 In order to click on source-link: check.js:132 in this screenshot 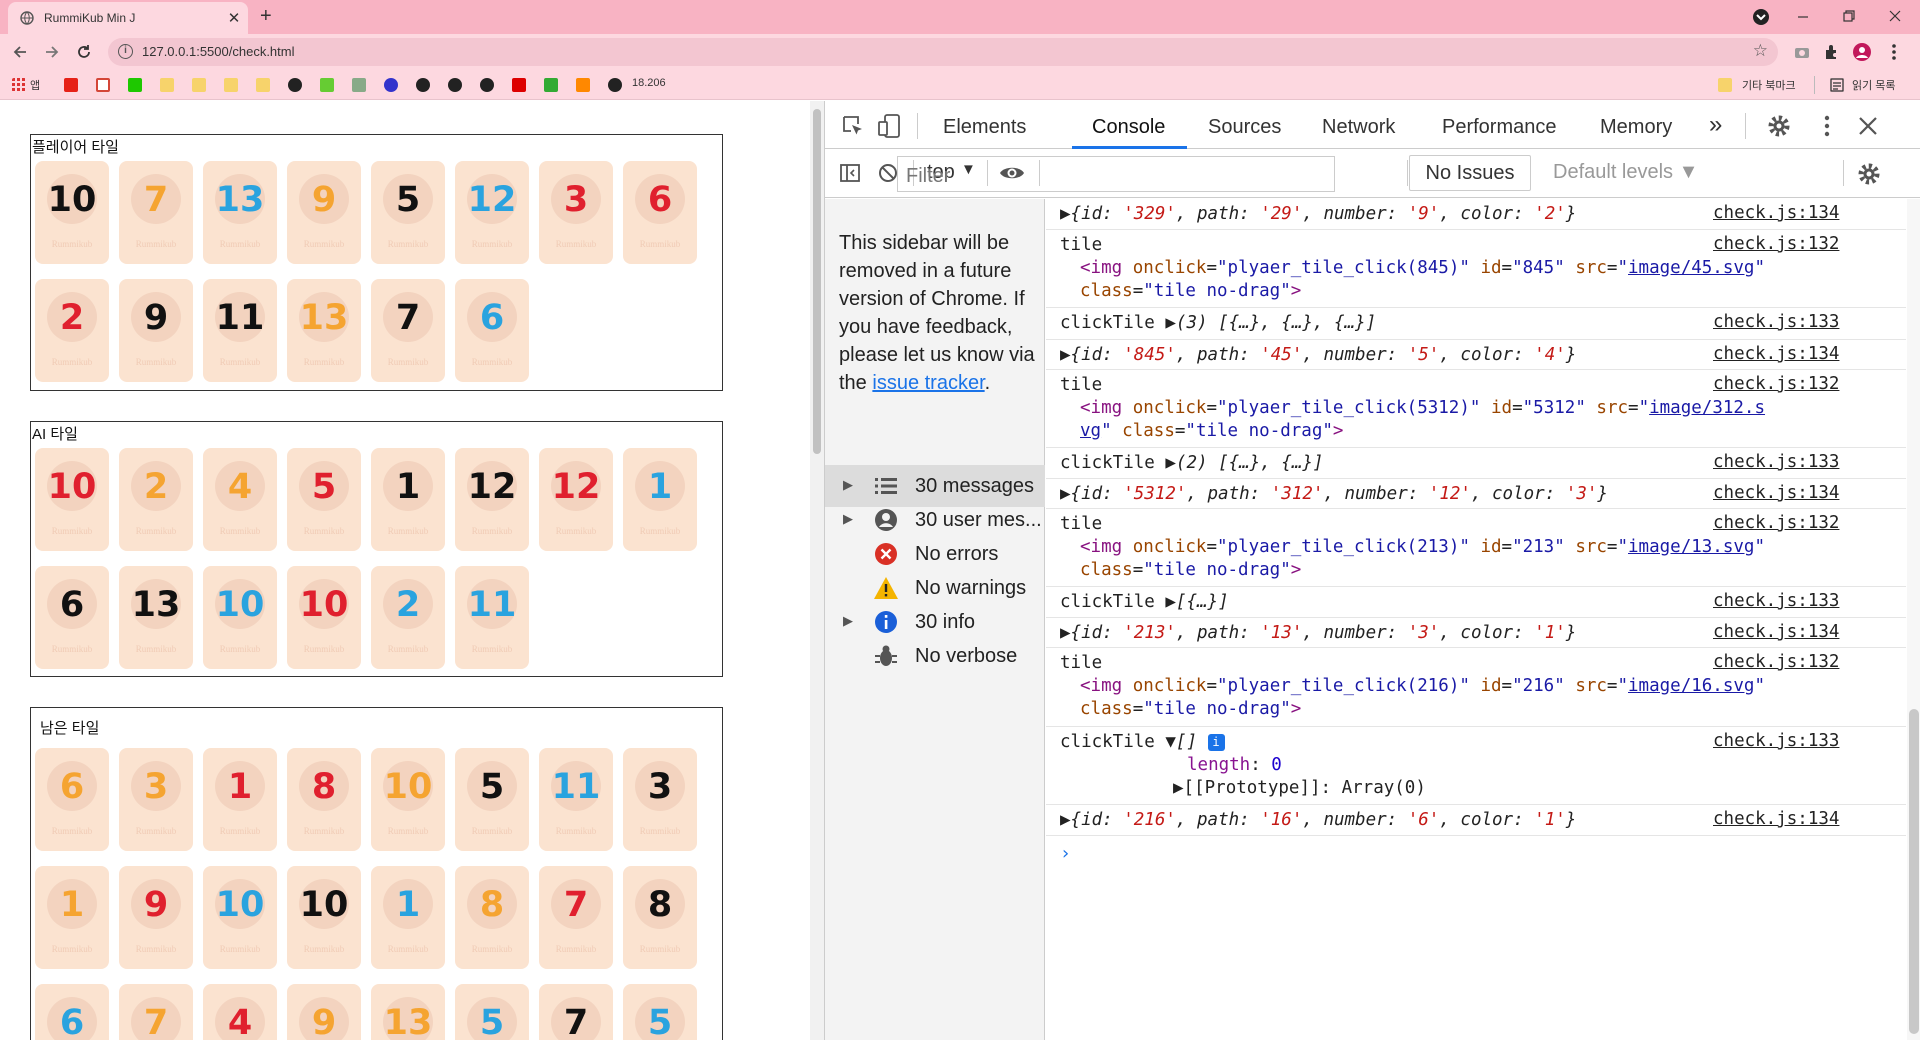, I will do `click(1776, 244)`.